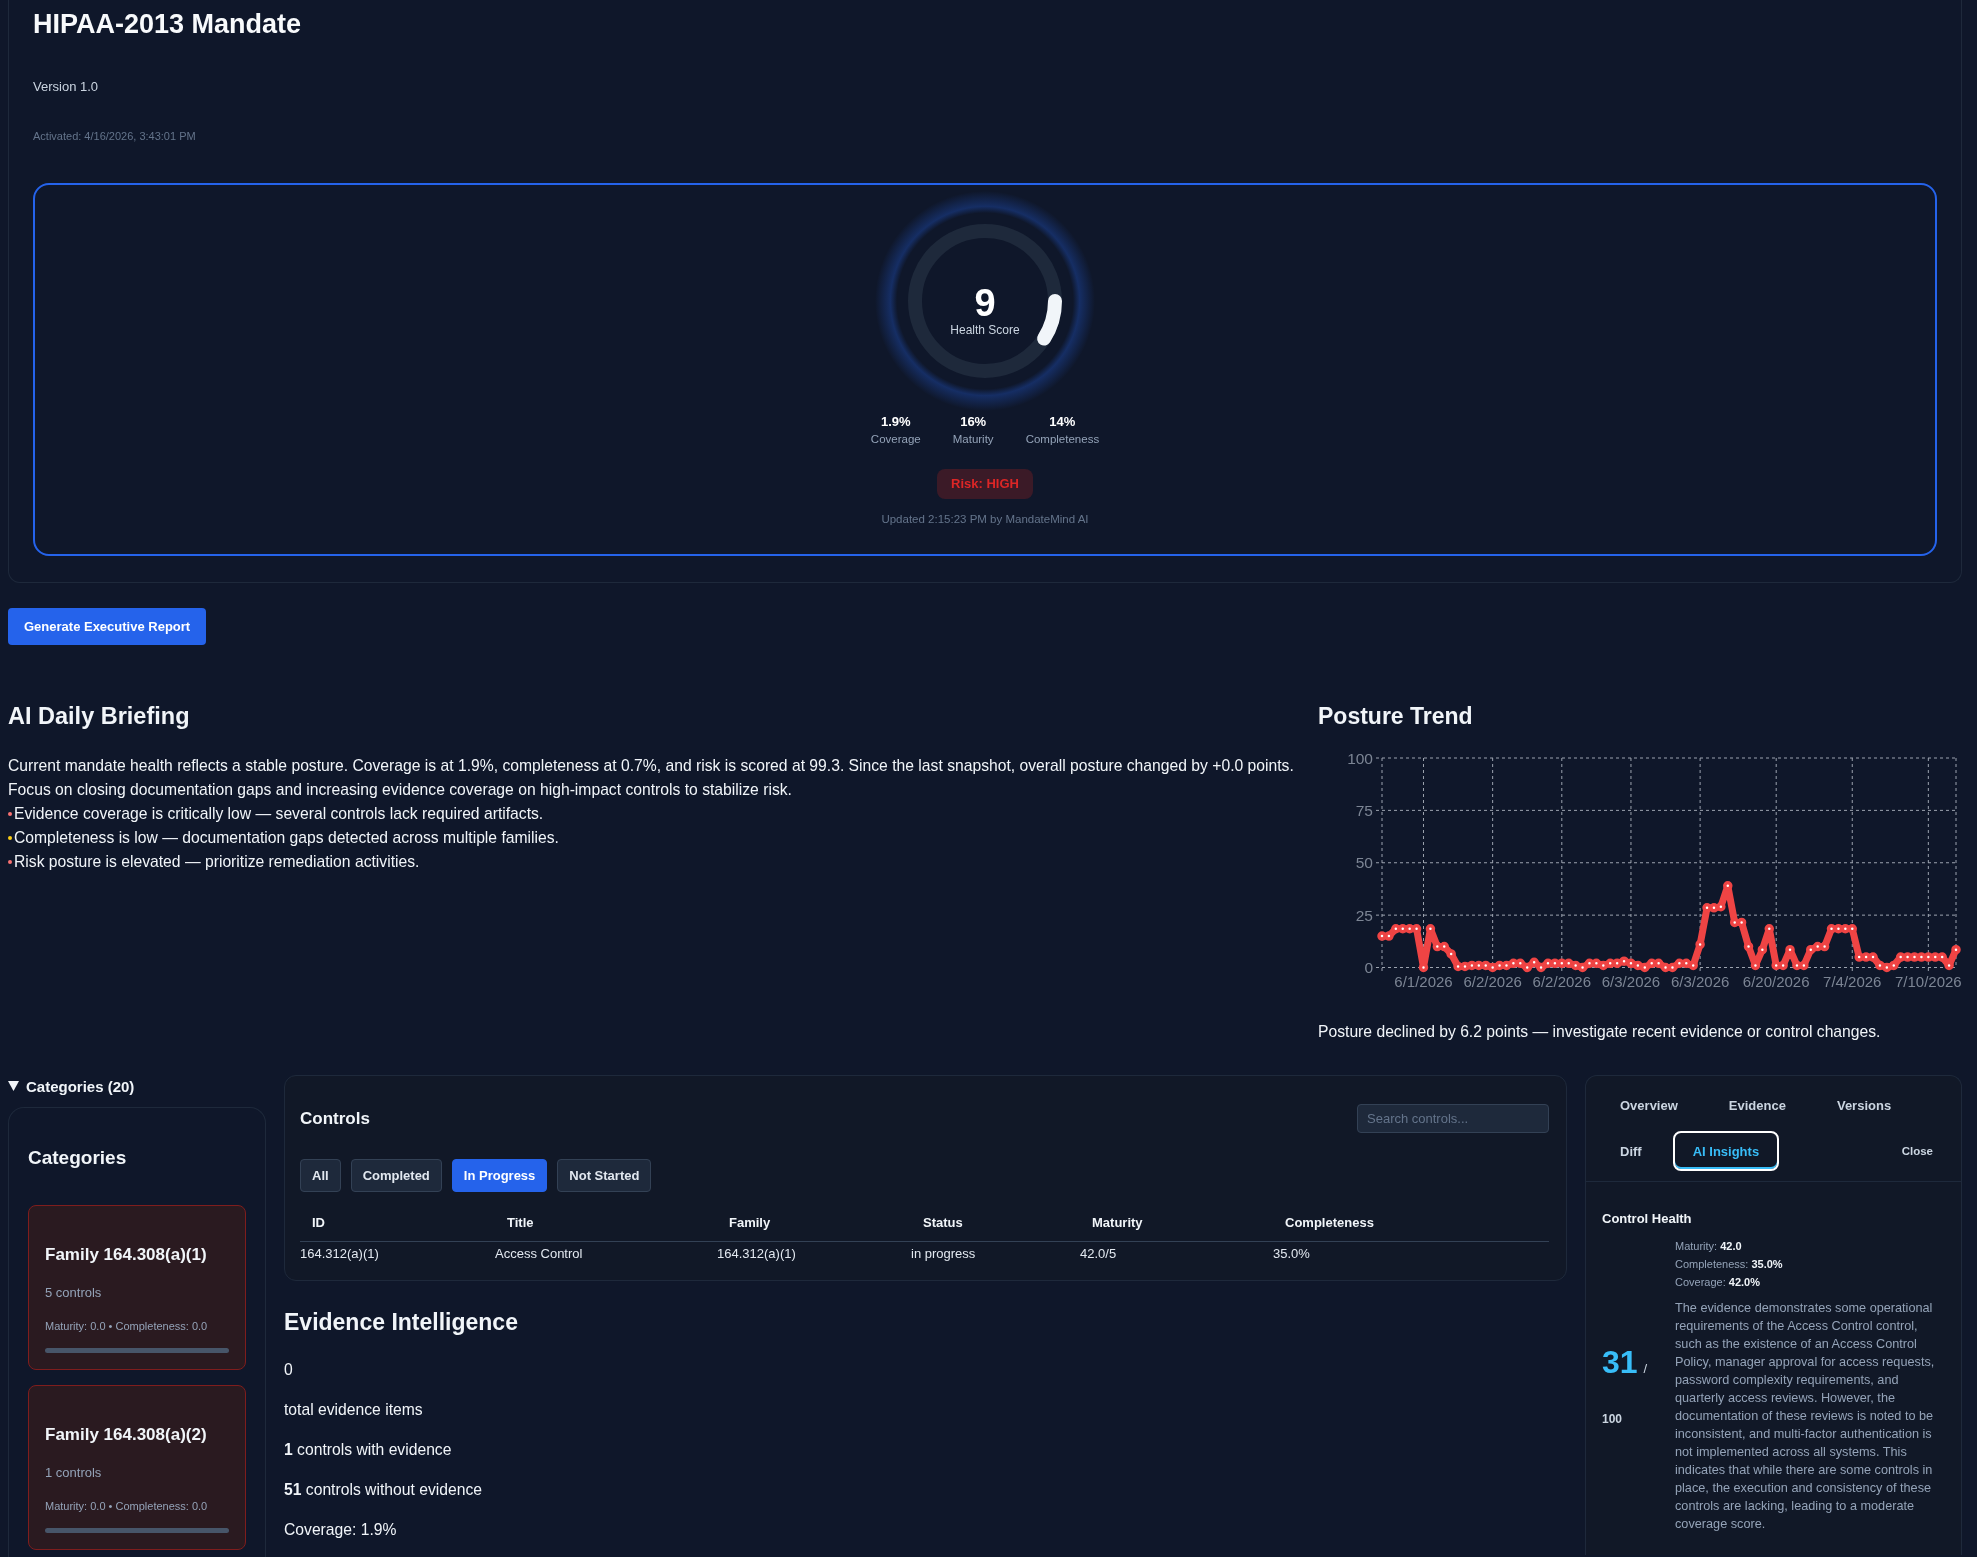 The width and height of the screenshot is (1977, 1557). What do you see at coordinates (286, 838) in the screenshot?
I see `briefing-bullet-text: Completeness is low — documentation gaps detected across multiple families.` at bounding box center [286, 838].